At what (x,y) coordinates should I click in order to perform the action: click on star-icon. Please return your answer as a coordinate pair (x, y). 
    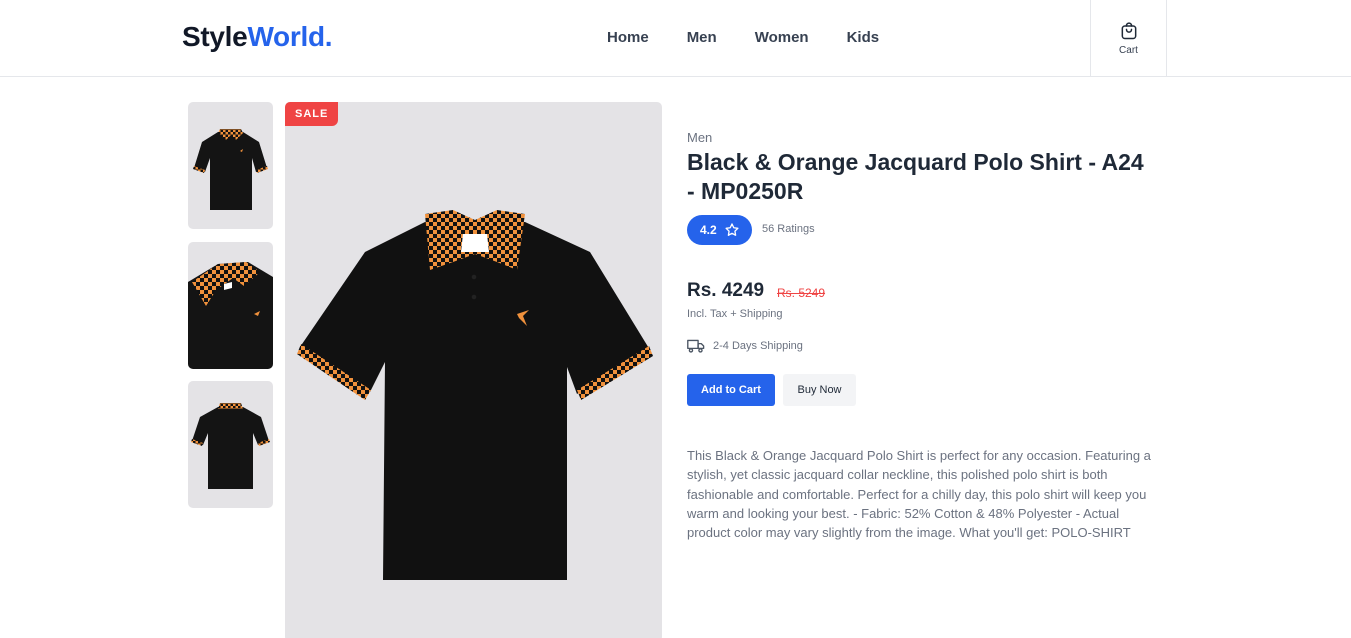
    Looking at the image, I should click on (732, 229).